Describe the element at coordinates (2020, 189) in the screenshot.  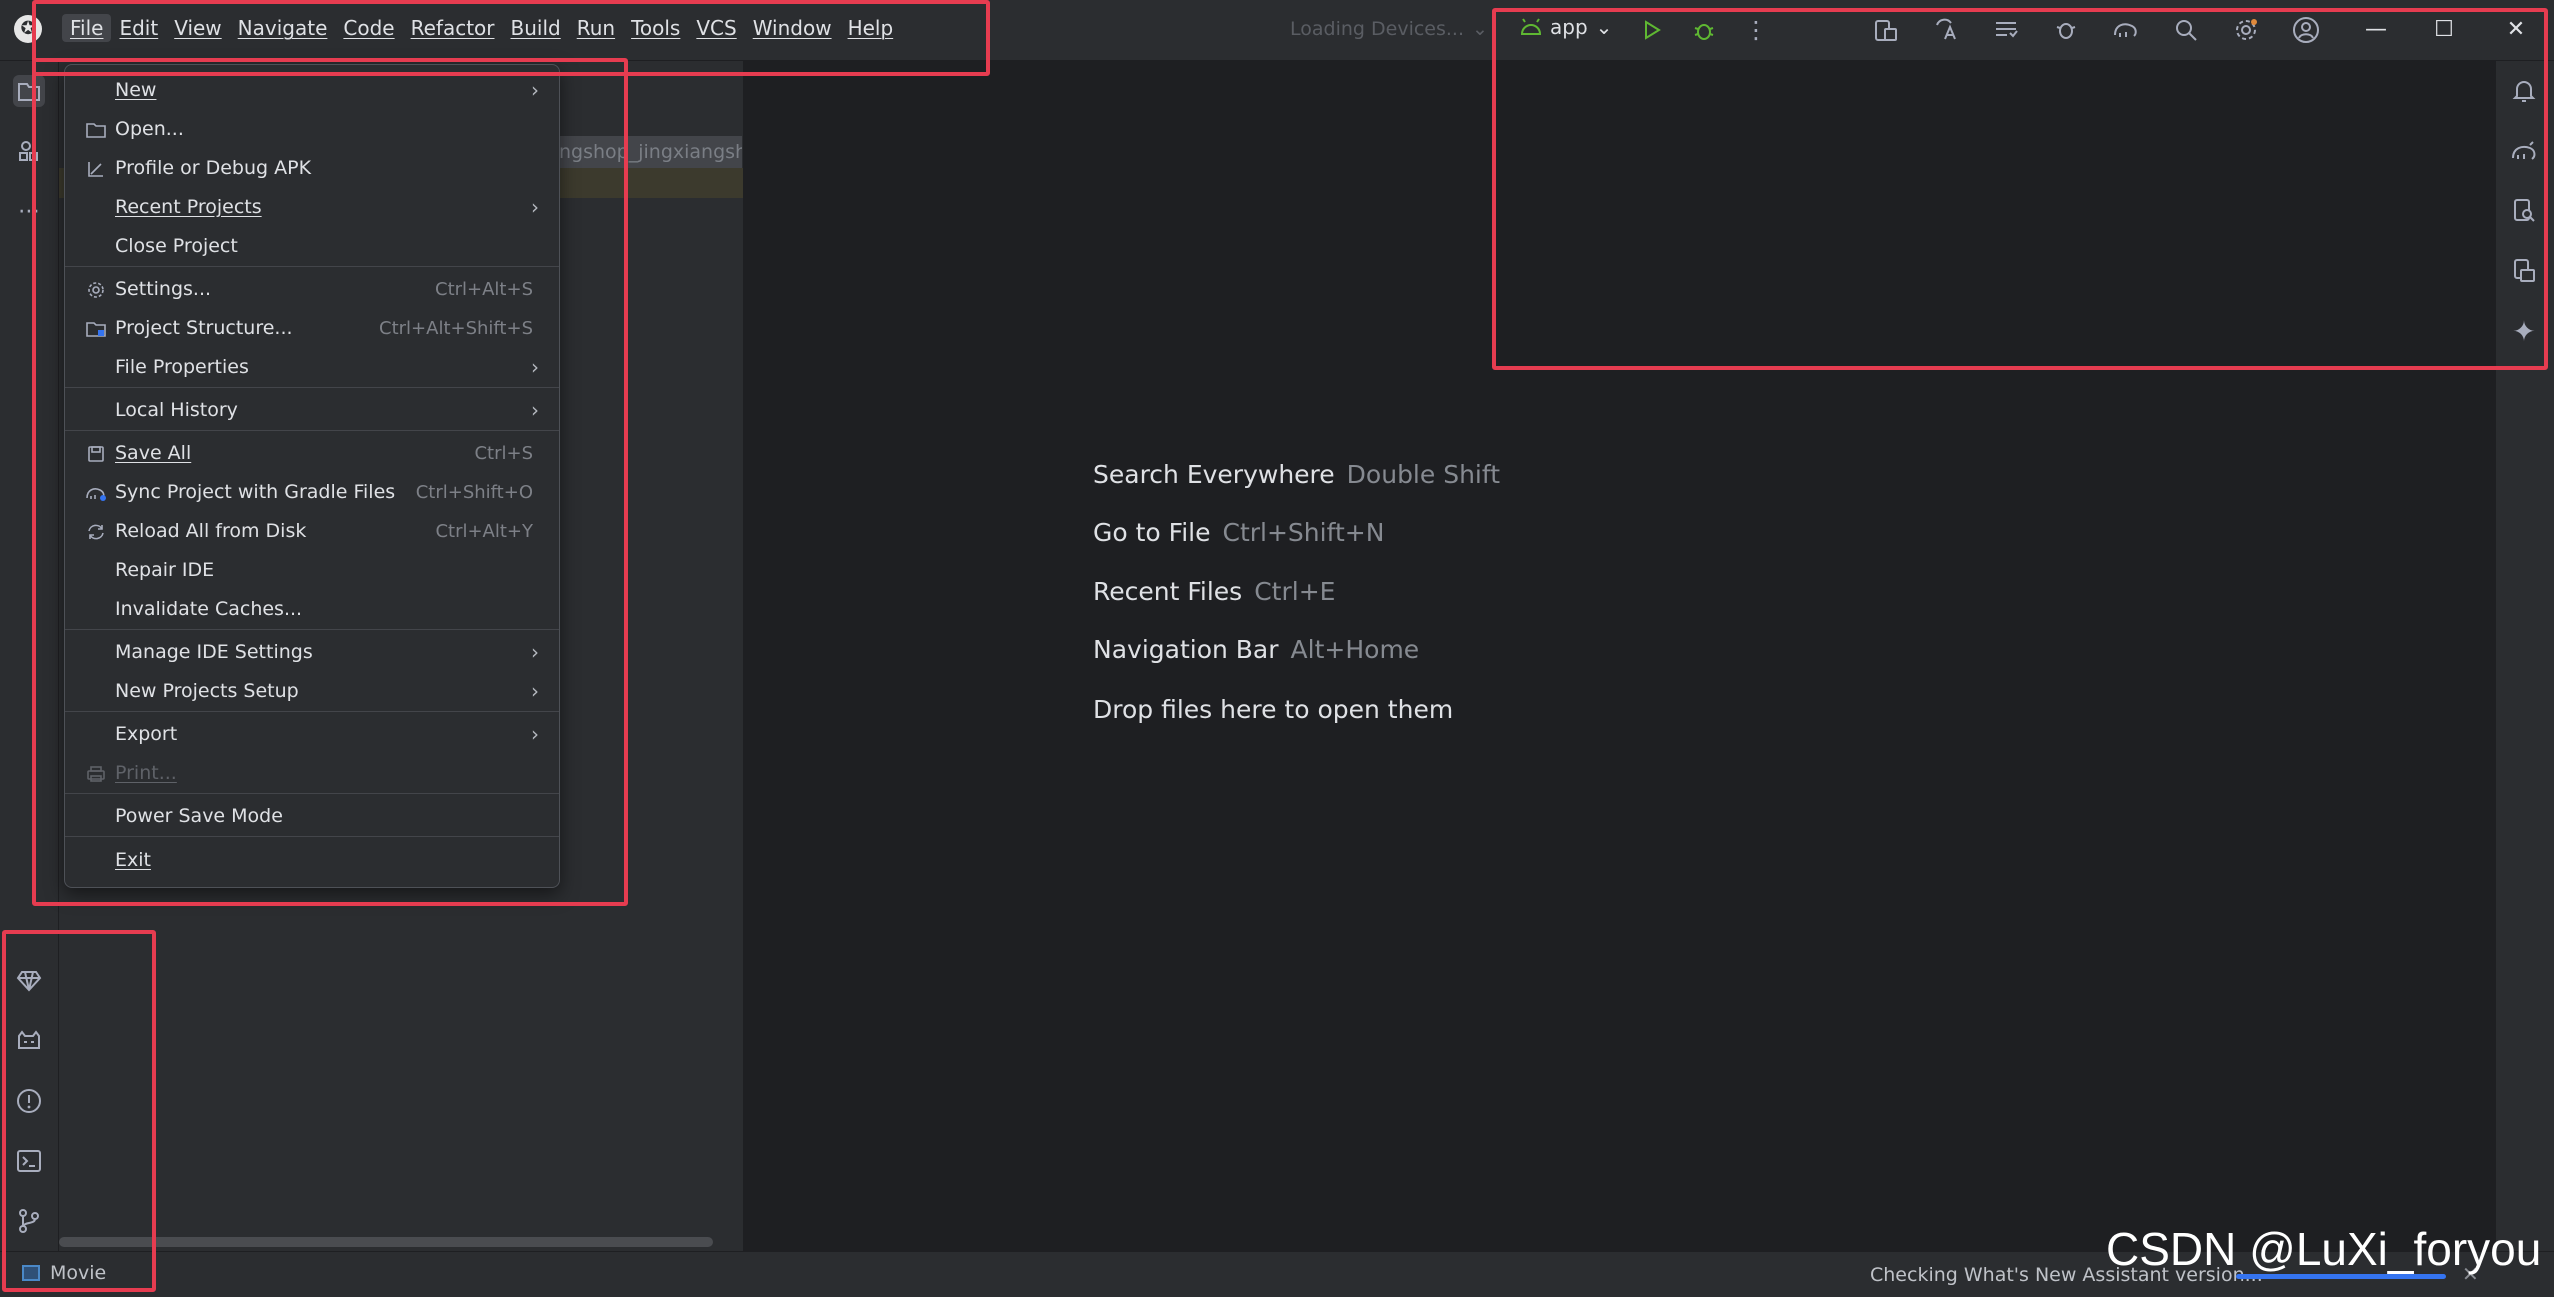
I see `annotation-box-toolbar` at that location.